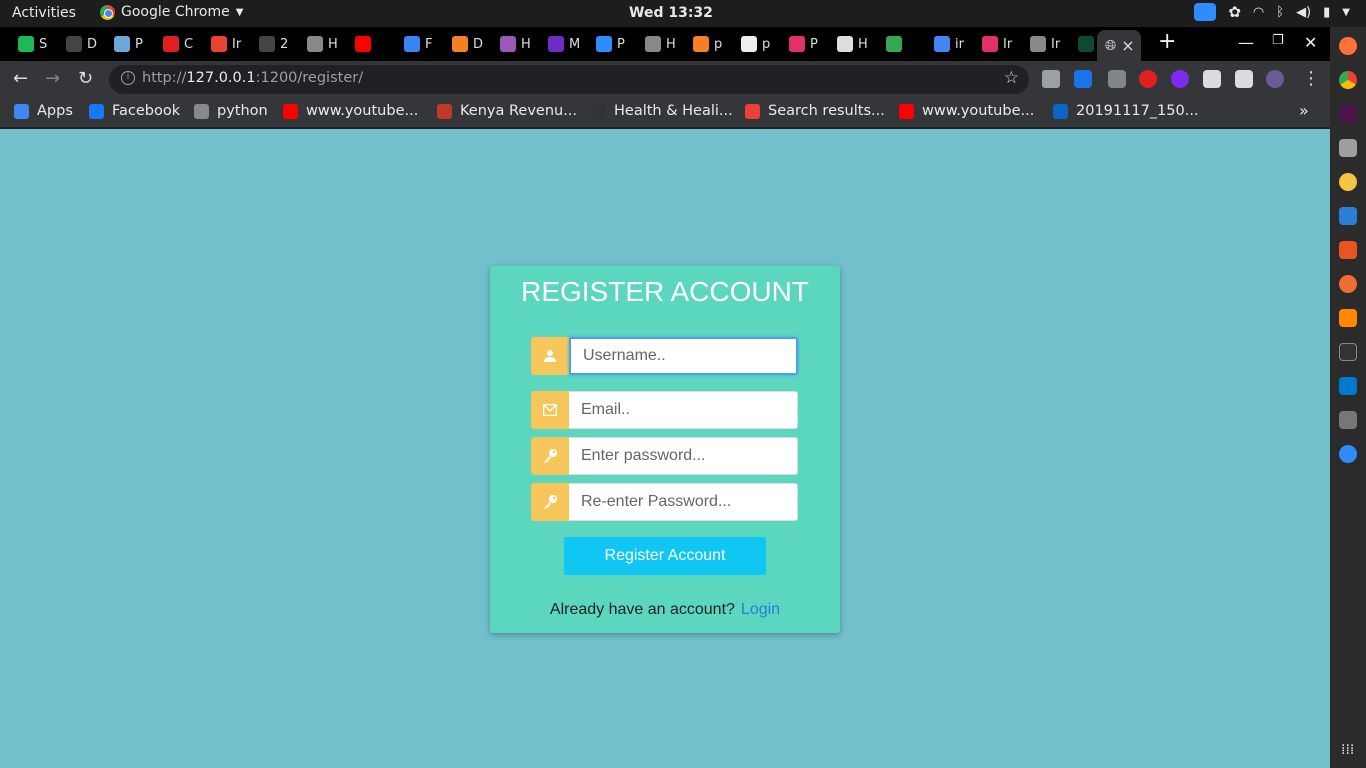 The width and height of the screenshot is (1366, 768). Describe the element at coordinates (43, 111) in the screenshot. I see `bookmark-item: Apps` at that location.